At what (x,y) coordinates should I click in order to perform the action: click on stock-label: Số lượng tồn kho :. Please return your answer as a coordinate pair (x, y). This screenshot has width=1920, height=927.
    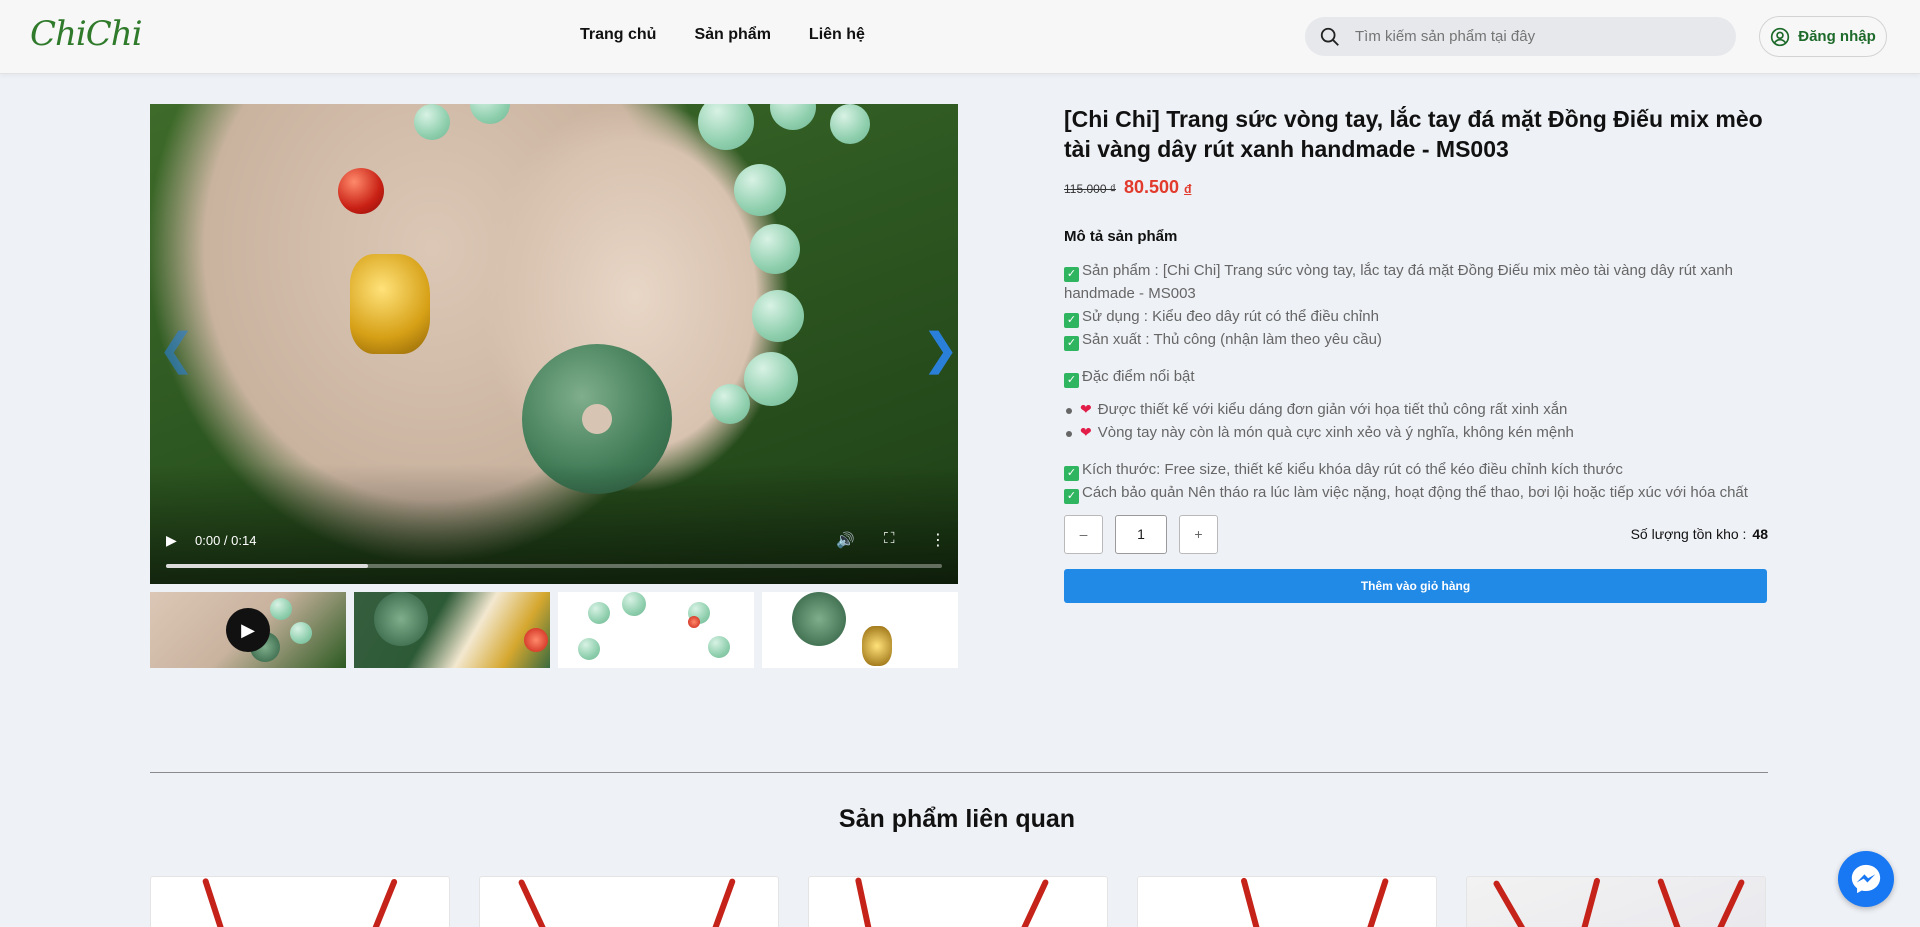
    Looking at the image, I should click on (1688, 534).